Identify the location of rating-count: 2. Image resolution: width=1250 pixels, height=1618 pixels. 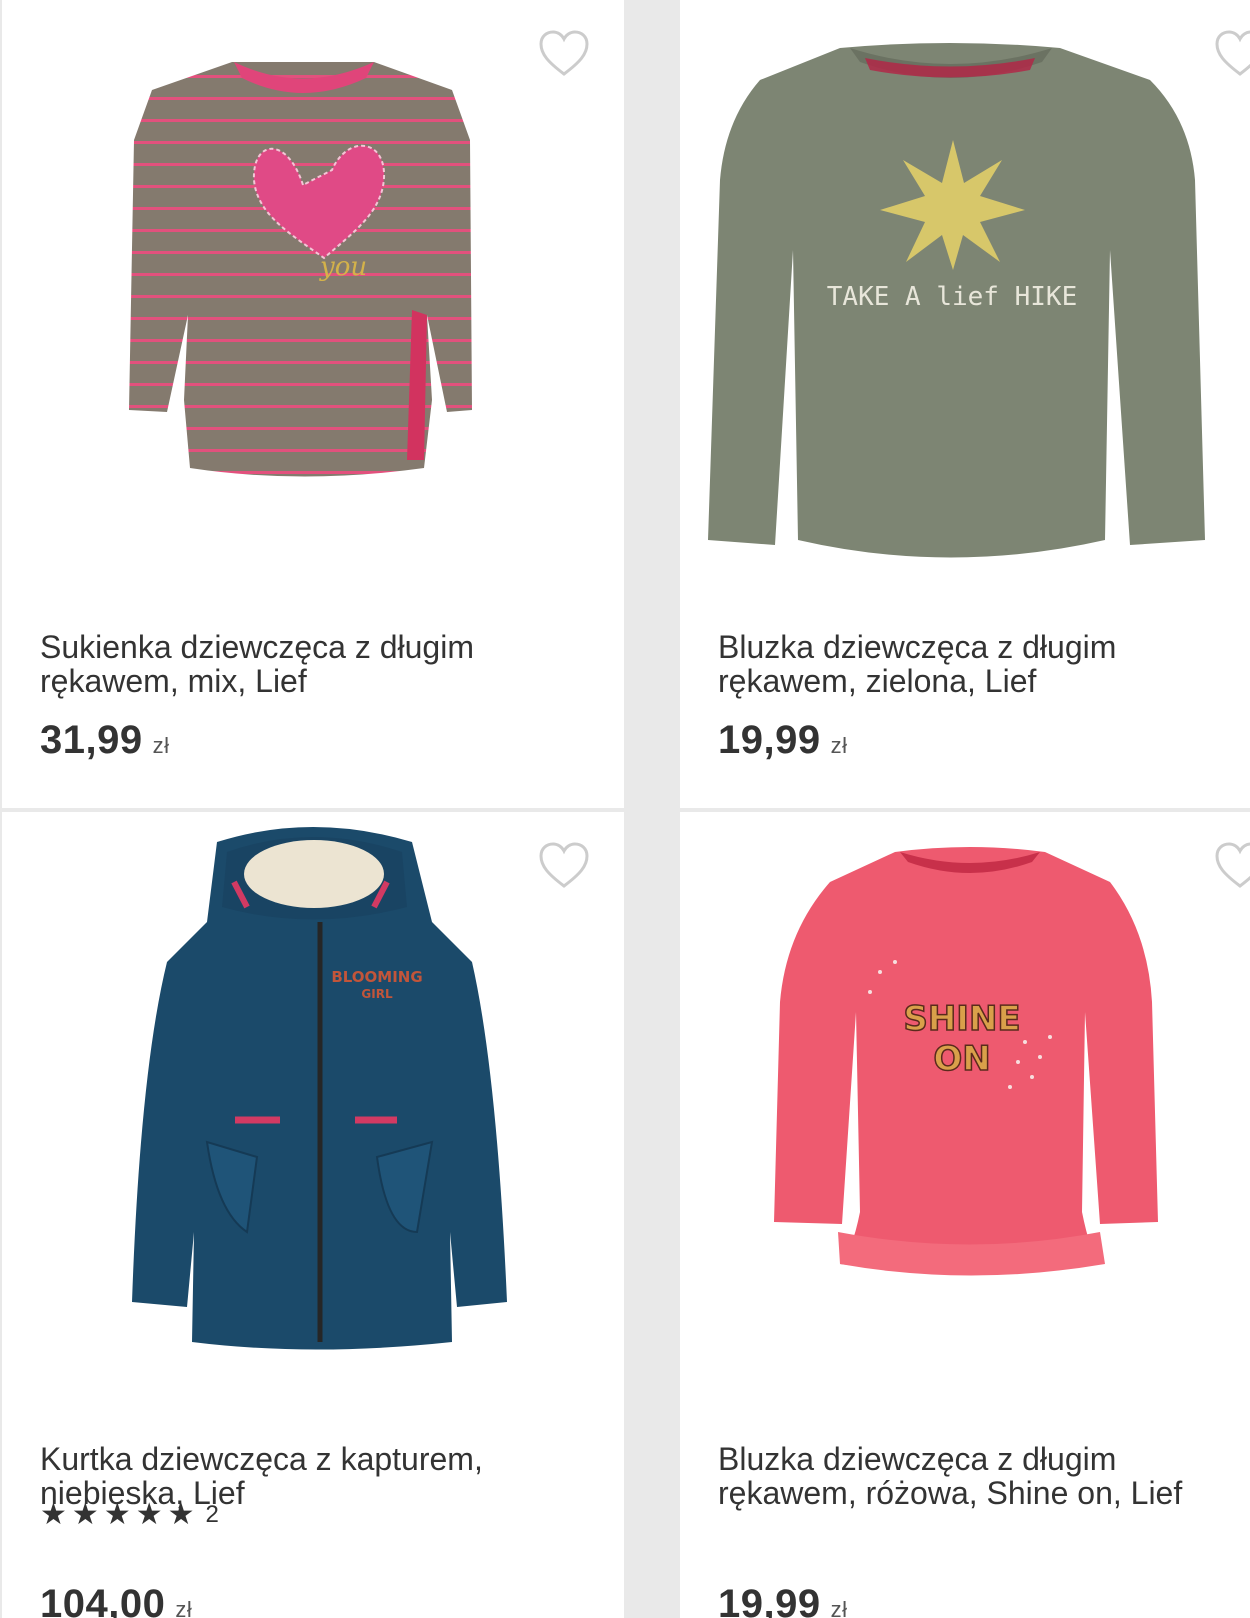
(212, 1514).